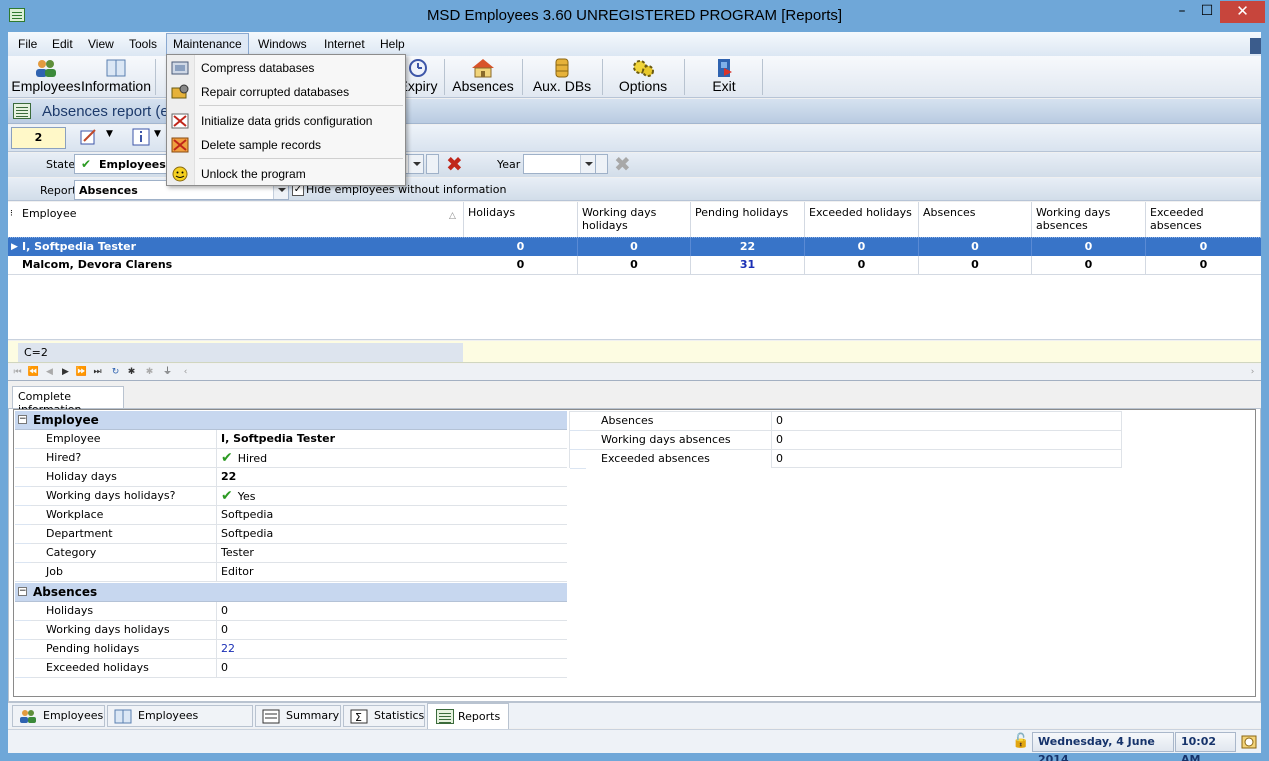  I want to click on menu-tools: Tools, so click(143, 44).